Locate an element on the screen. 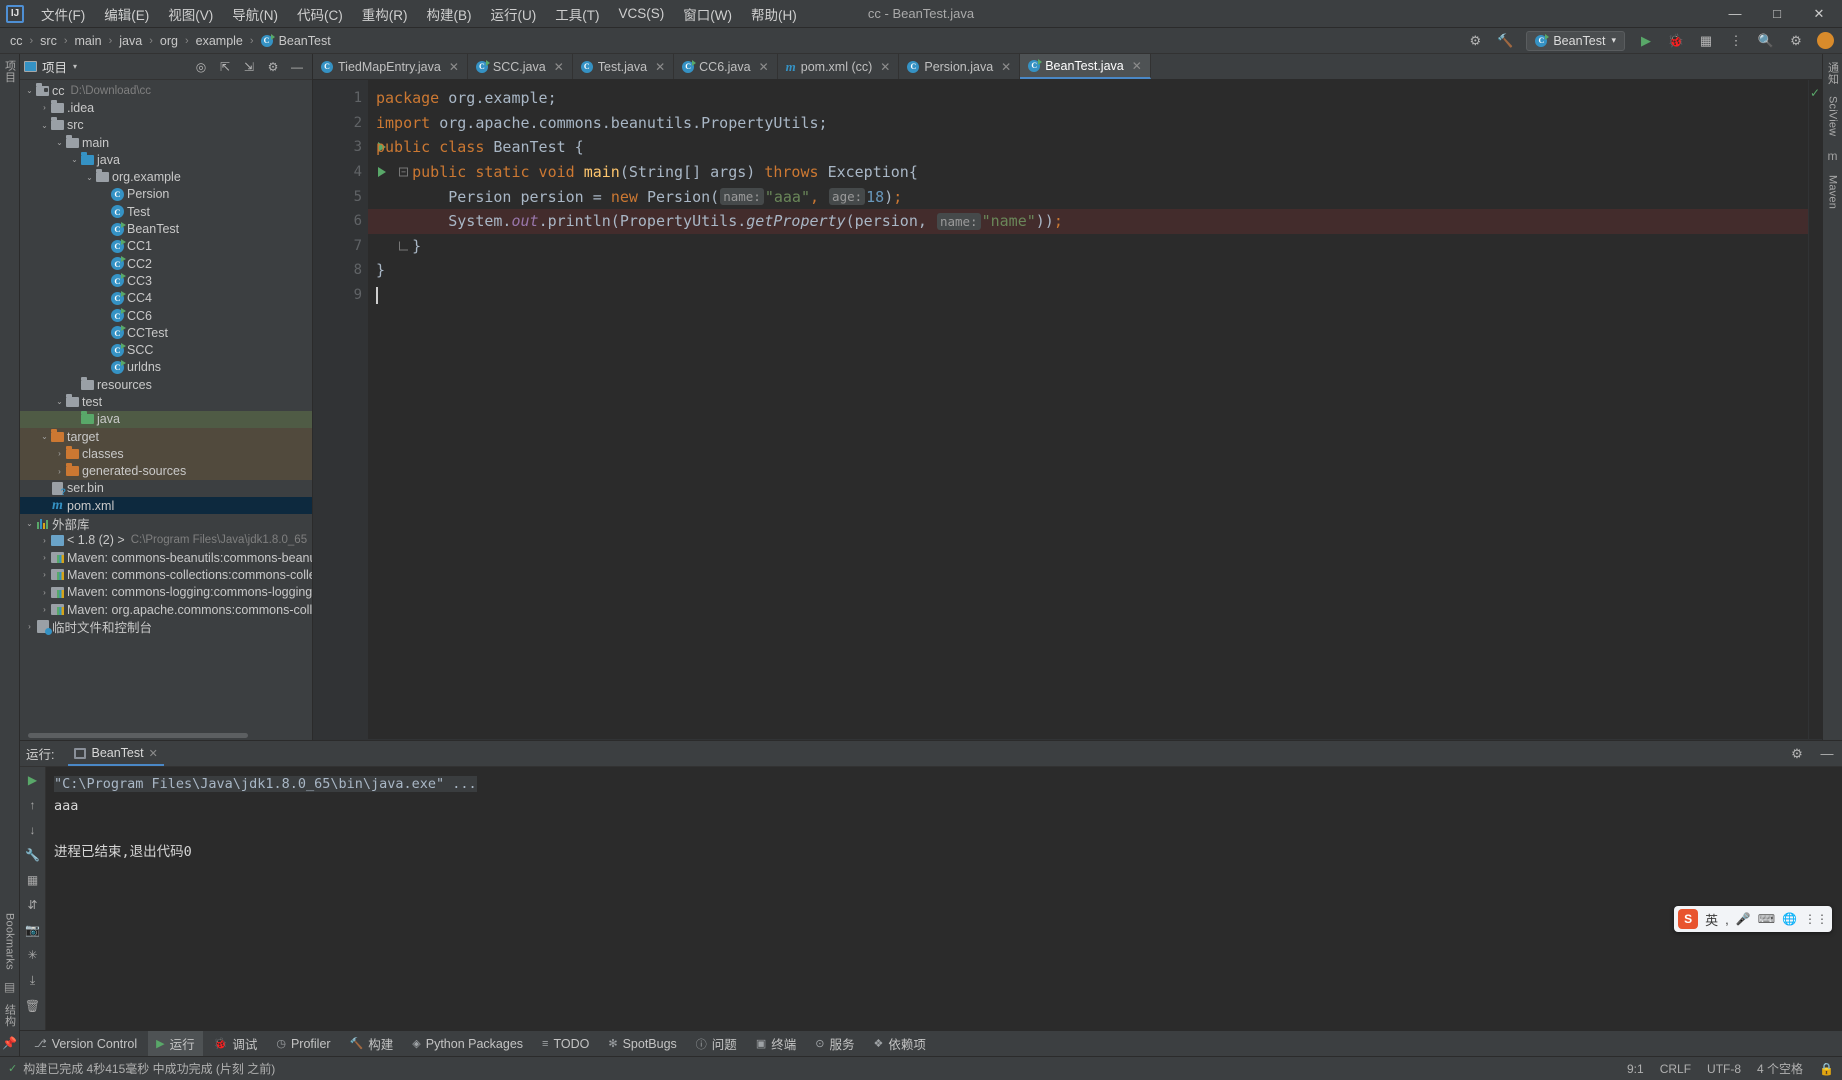 This screenshot has width=1842, height=1080. tree-node: › classes is located at coordinates (166, 454).